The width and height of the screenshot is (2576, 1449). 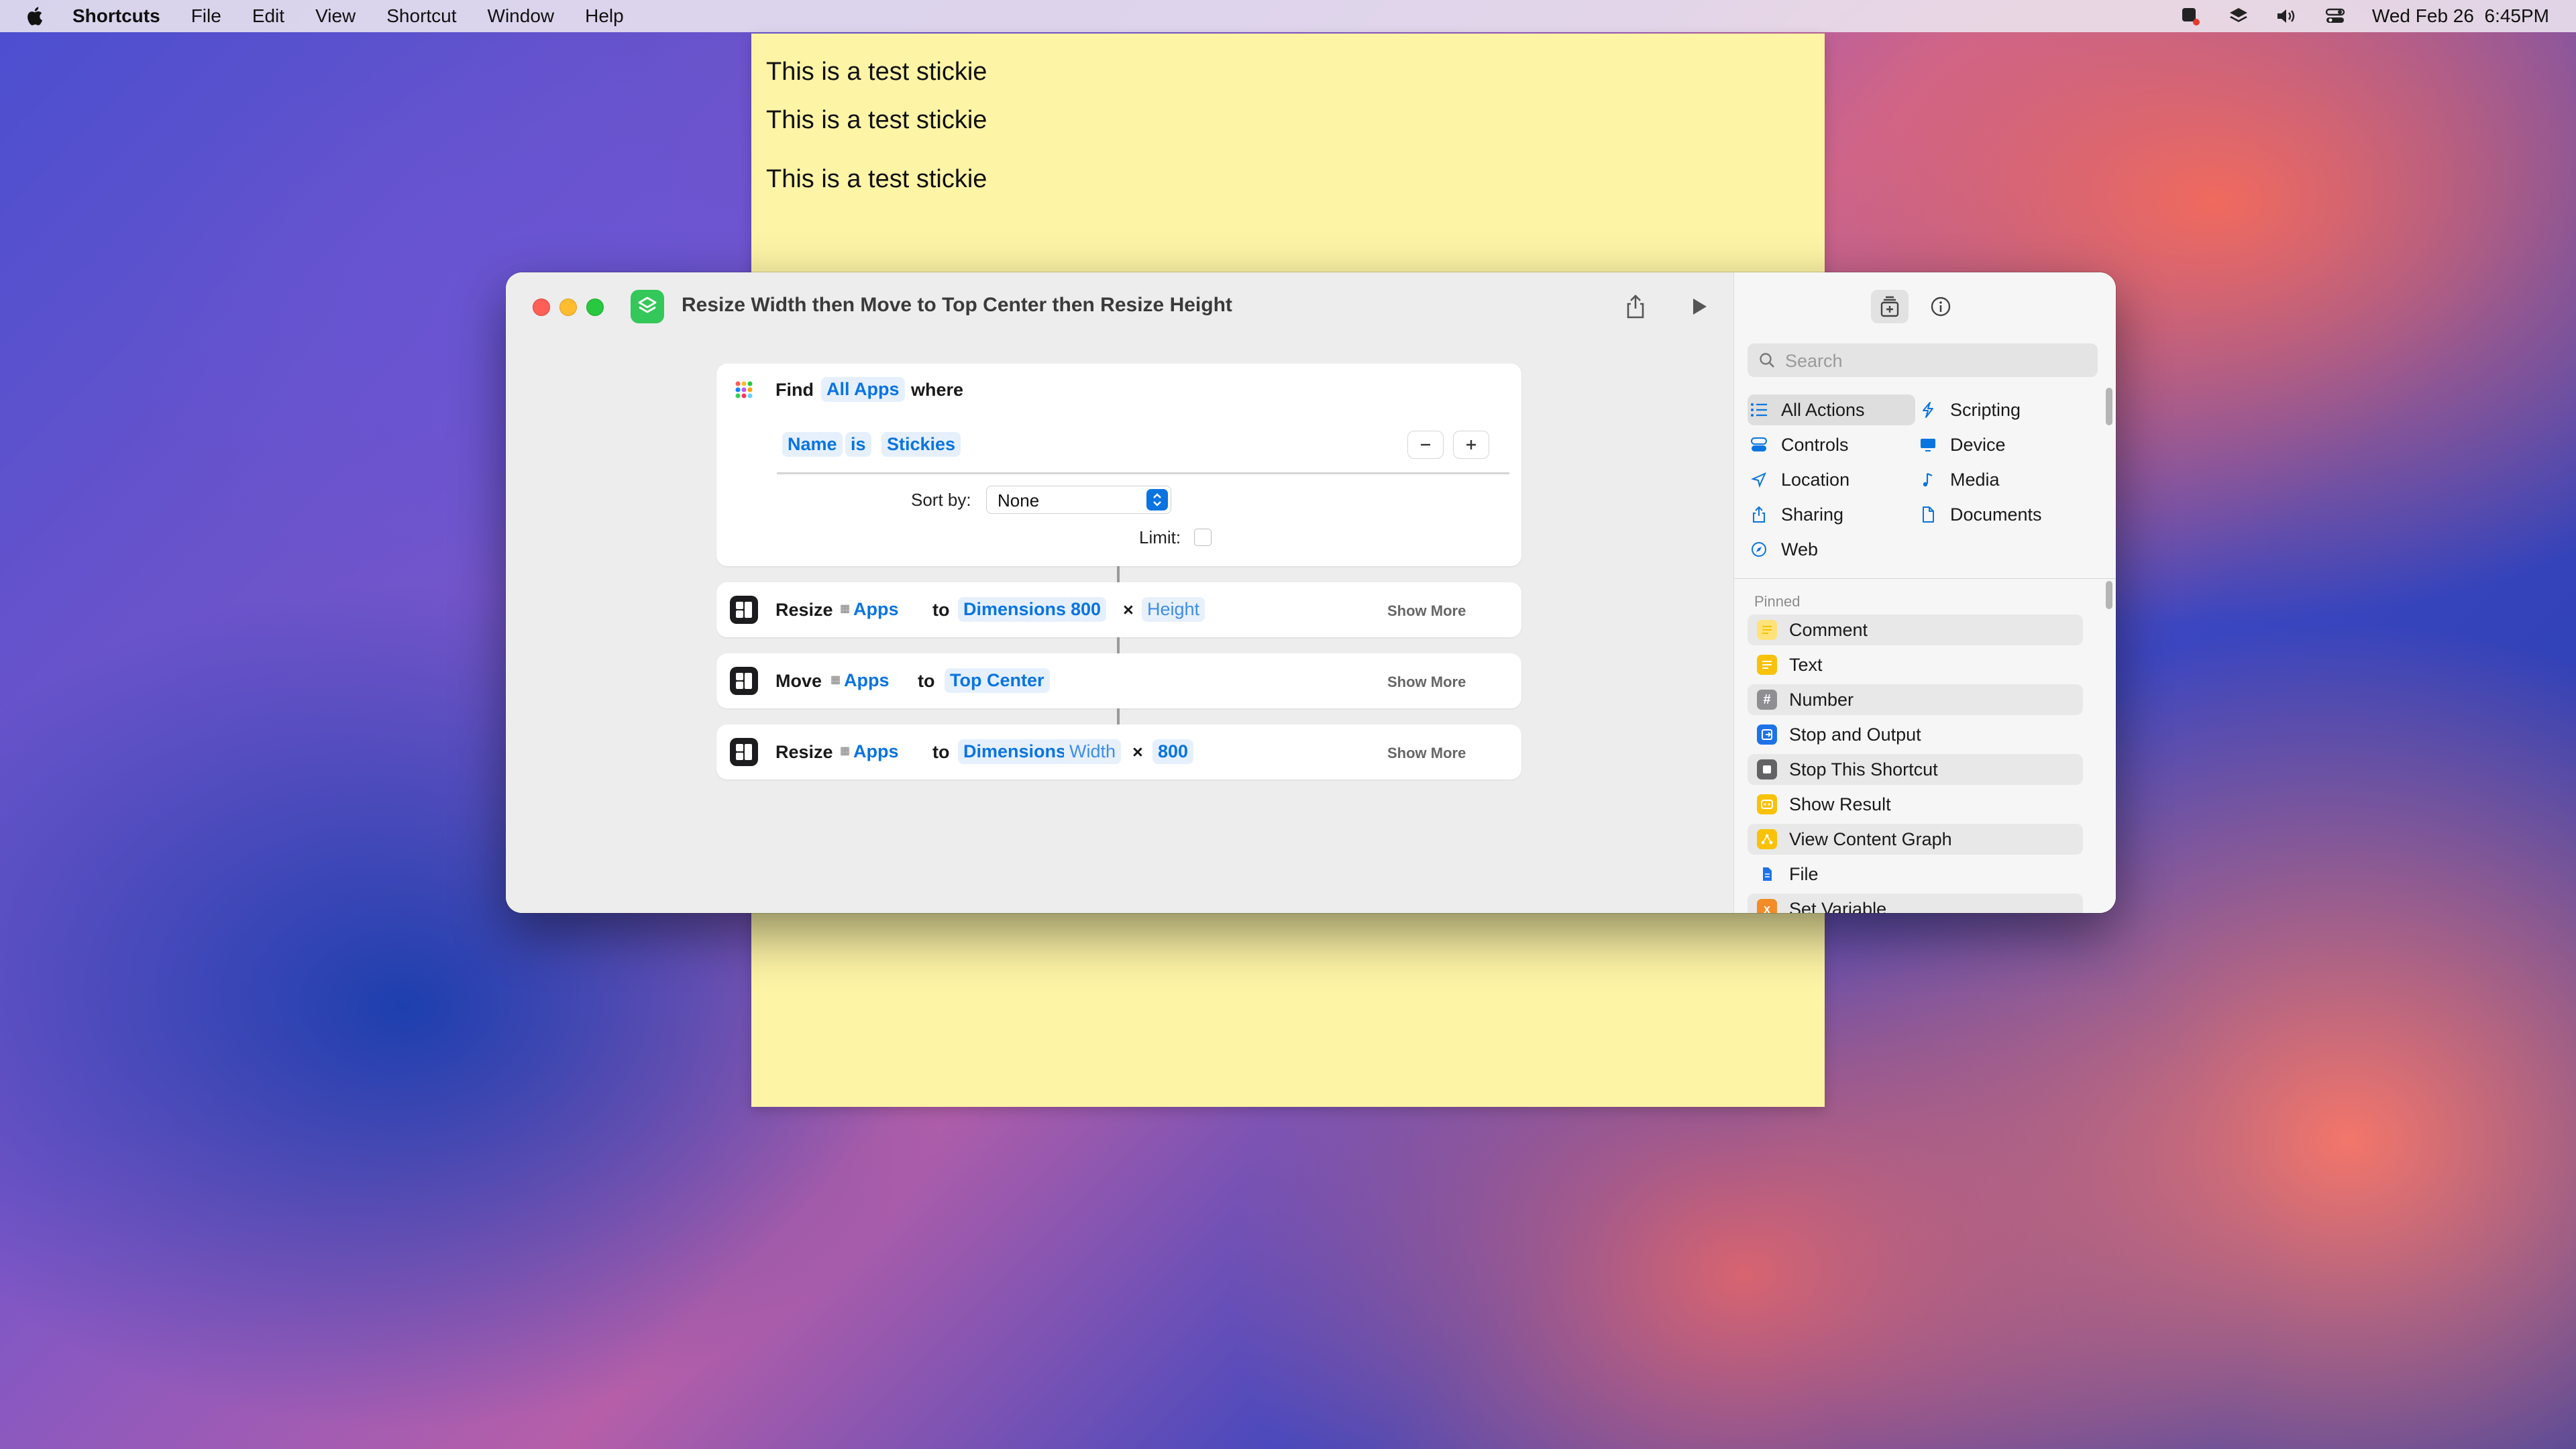 I want to click on menu-help: Help, so click(x=604, y=16).